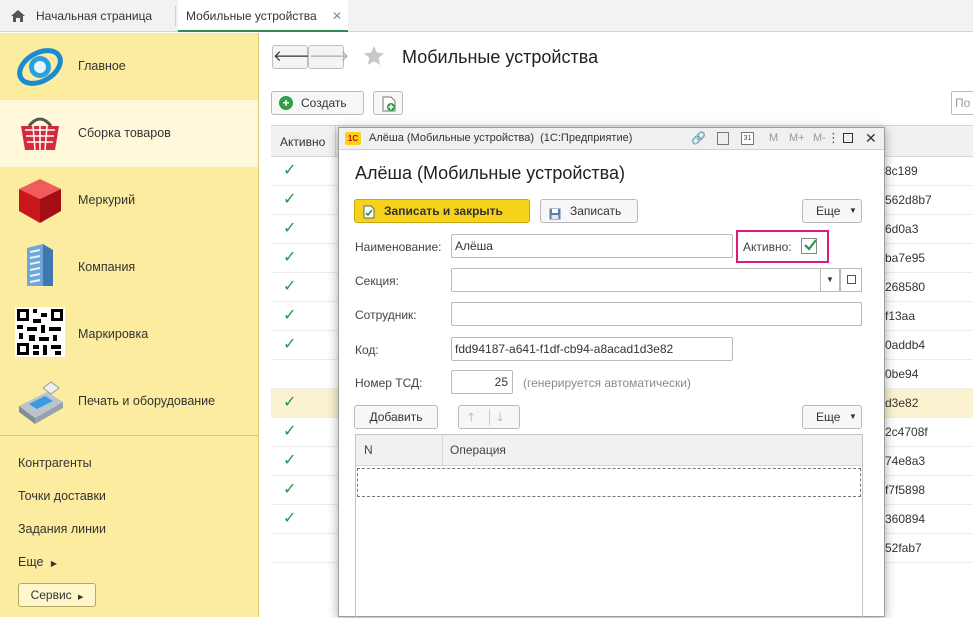 The width and height of the screenshot is (973, 618). What do you see at coordinates (129, 435) in the screenshot?
I see `sidebar-divider` at bounding box center [129, 435].